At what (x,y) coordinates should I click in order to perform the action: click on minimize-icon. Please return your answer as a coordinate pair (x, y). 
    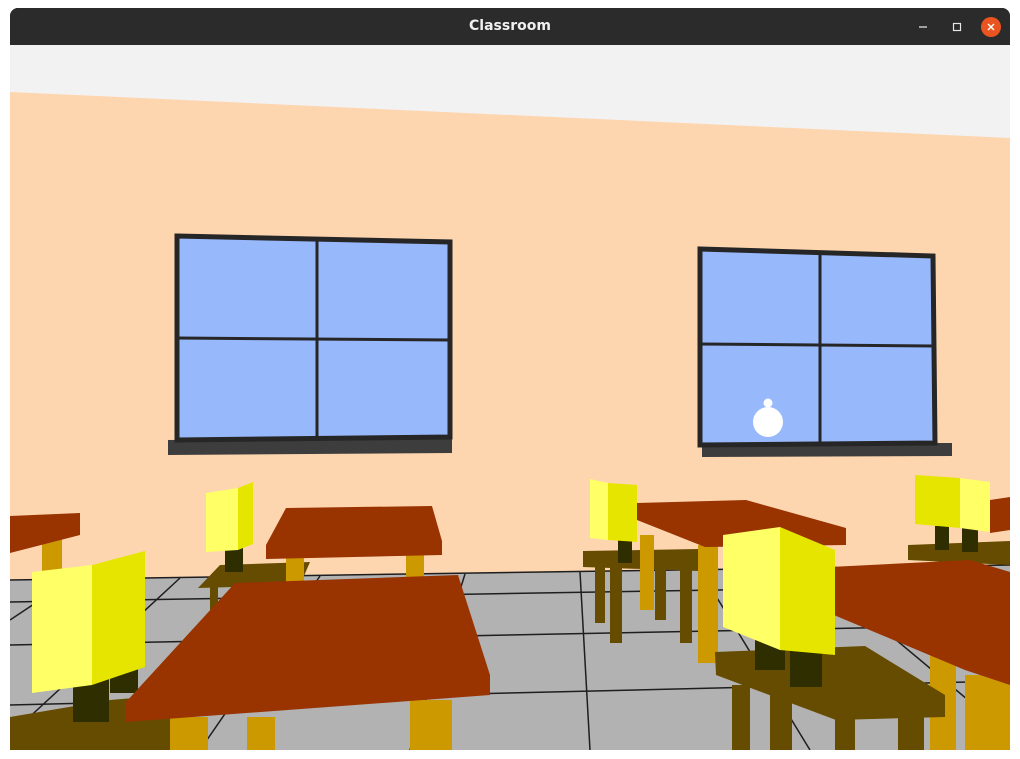
    Looking at the image, I should click on (923, 27).